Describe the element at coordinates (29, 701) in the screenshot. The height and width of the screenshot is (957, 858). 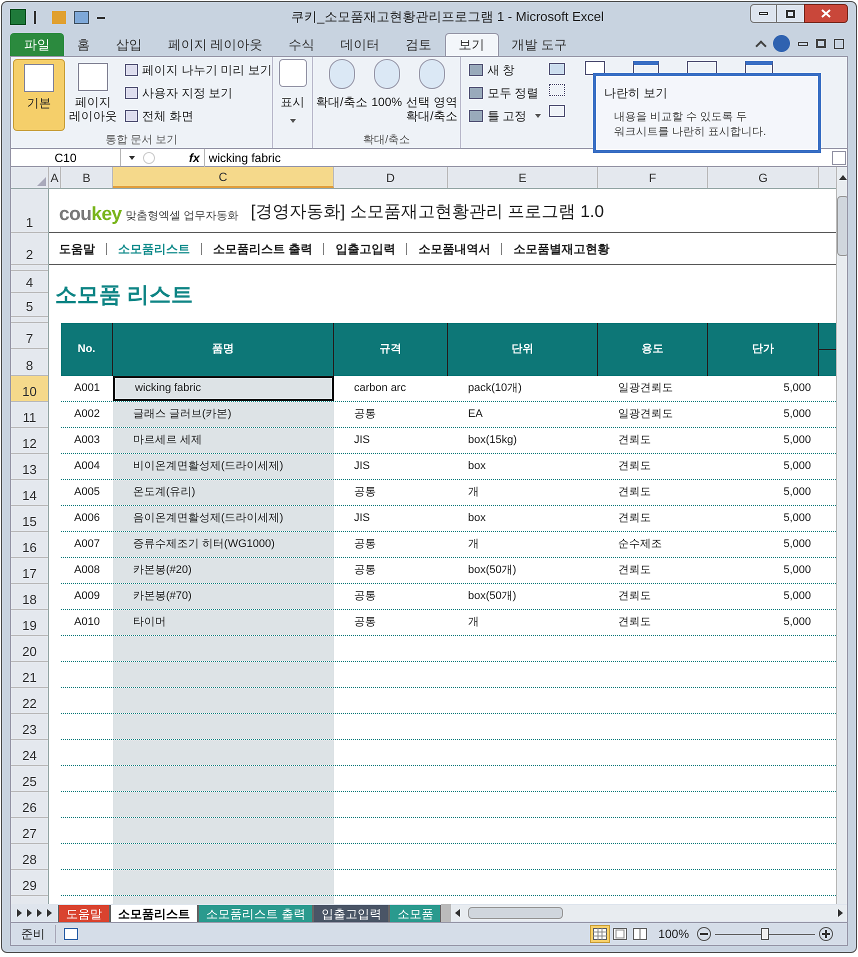
I see `row-header: 22` at that location.